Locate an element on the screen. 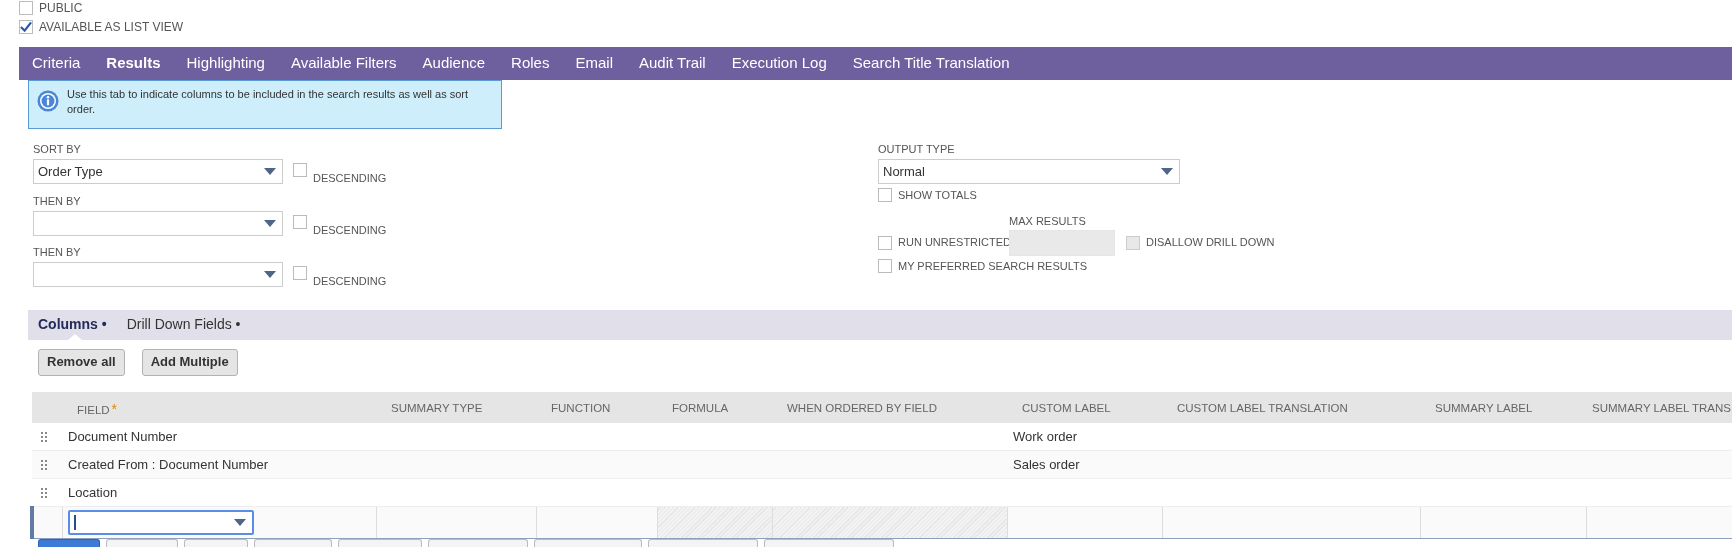 This screenshot has width=1732, height=547. field-dropdown is located at coordinates (160, 522).